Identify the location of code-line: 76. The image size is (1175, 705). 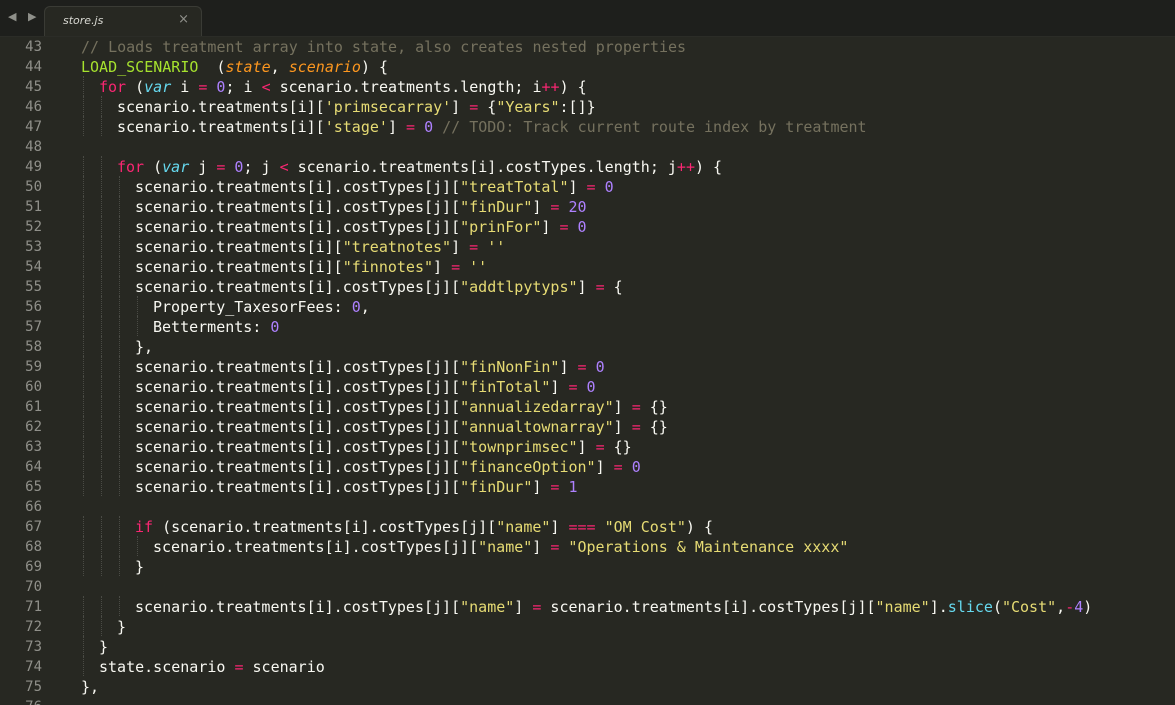
(587, 700).